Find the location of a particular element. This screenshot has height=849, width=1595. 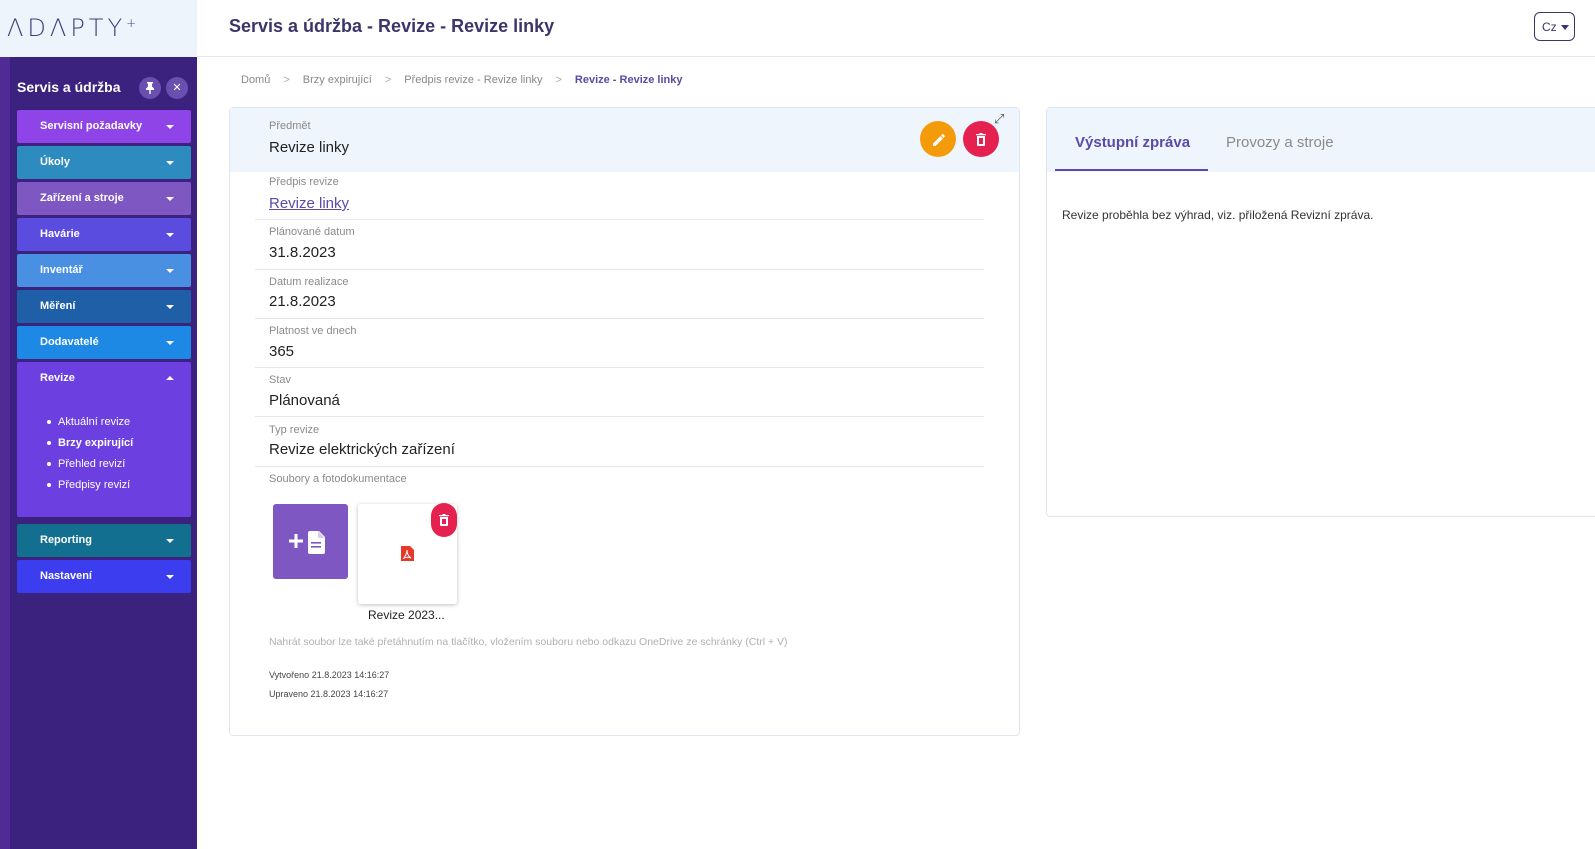

updated-timestamp: Upraveno 21.8.2023 14:16:27 is located at coordinates (329, 694).